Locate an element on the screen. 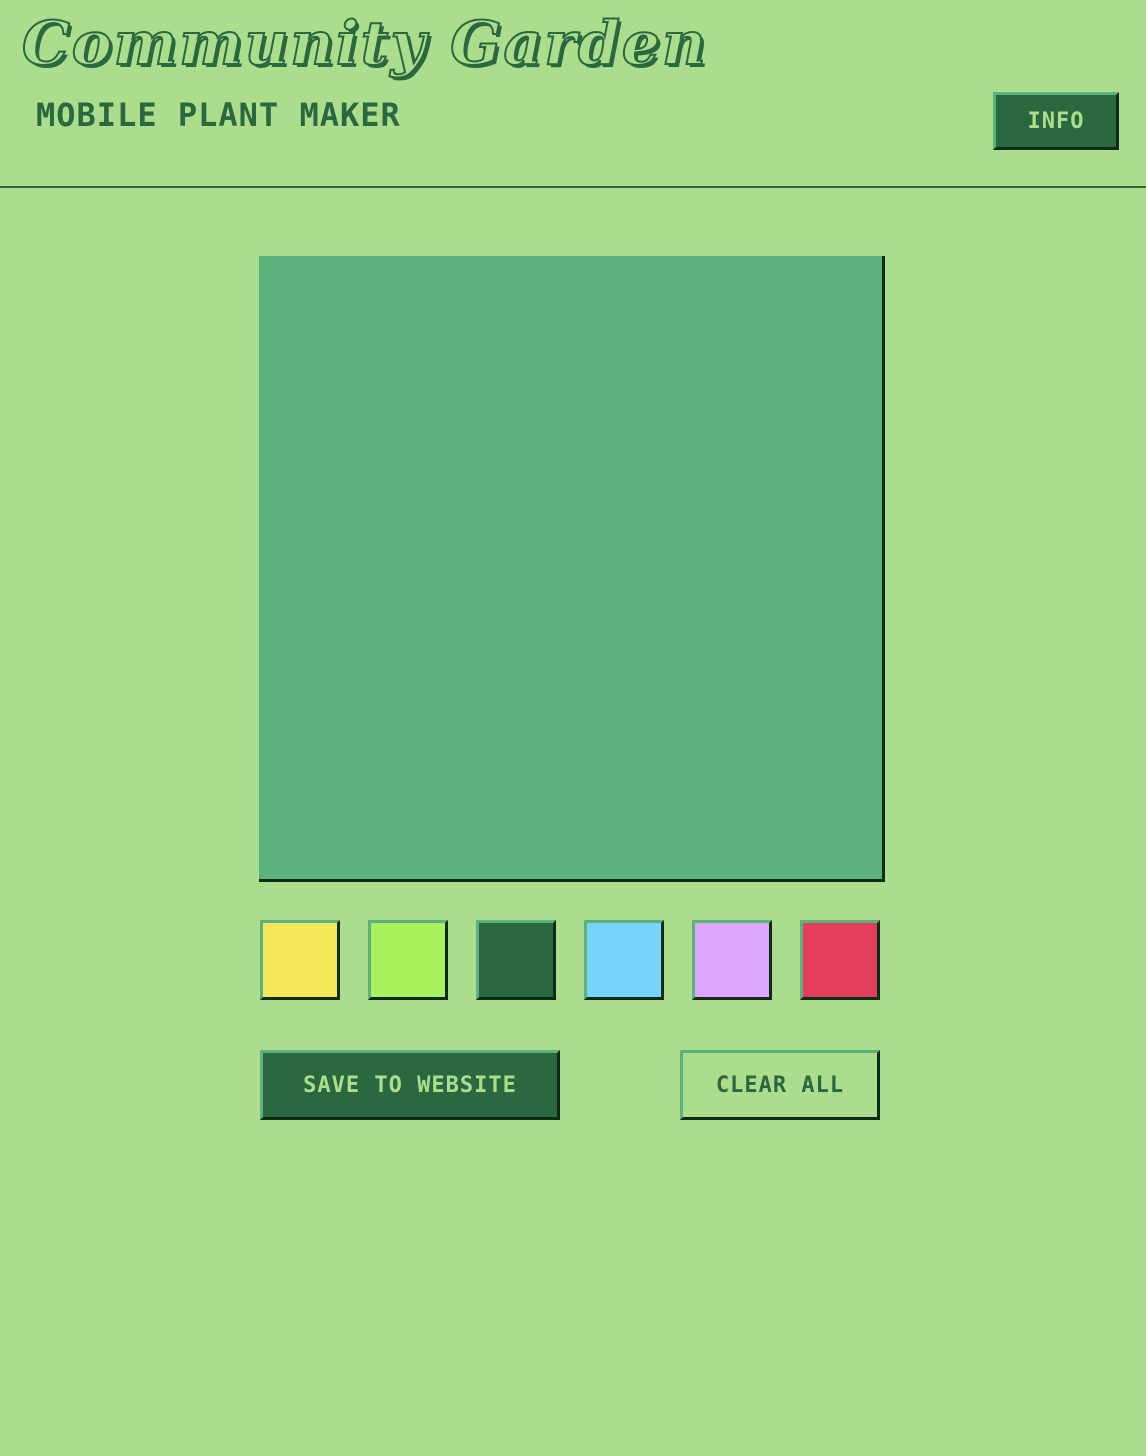 This screenshot has width=1146, height=1456. color-swatch-lavender is located at coordinates (732, 960).